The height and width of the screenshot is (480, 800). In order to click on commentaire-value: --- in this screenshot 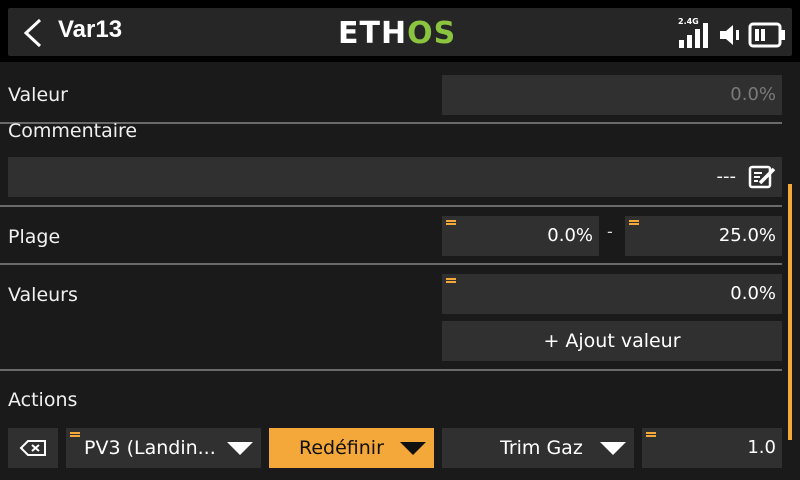, I will do `click(726, 176)`.